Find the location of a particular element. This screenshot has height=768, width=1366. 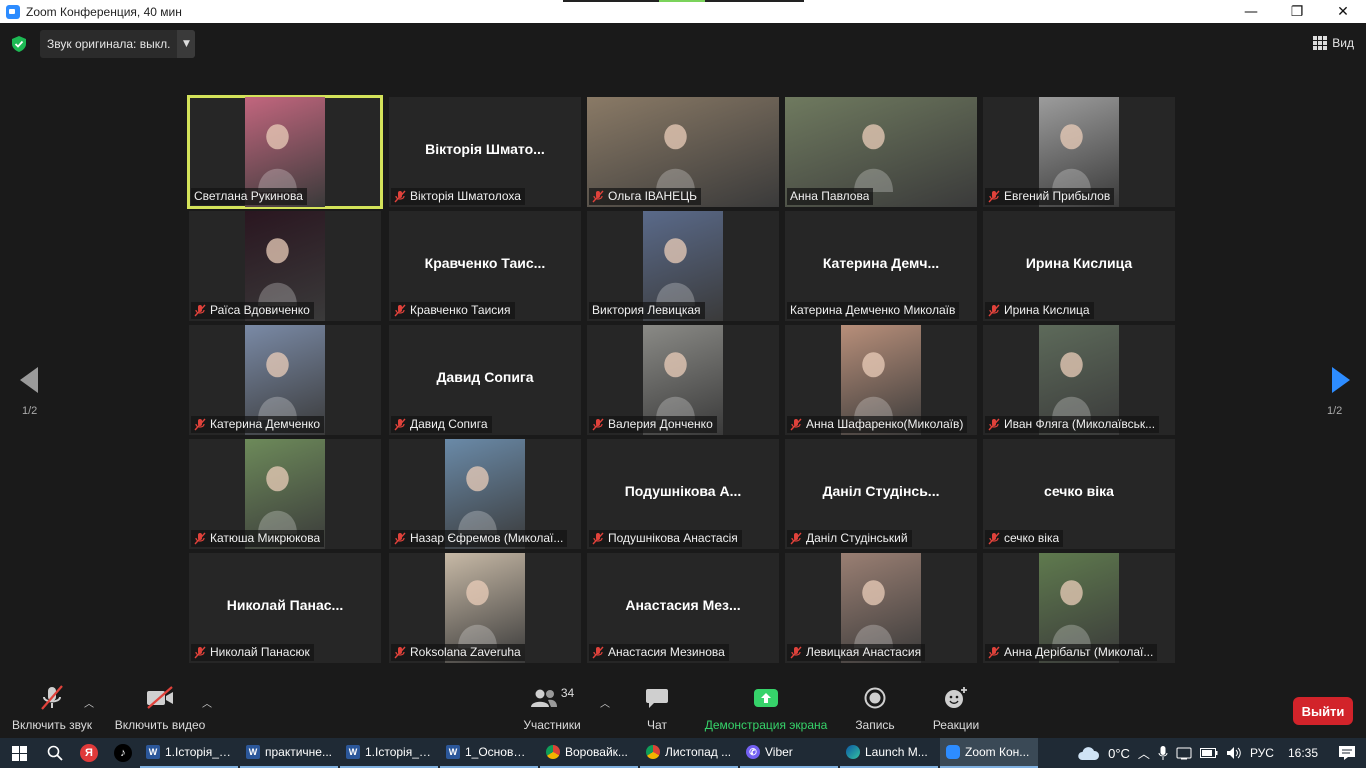

start-video-button: Включить видео is located at coordinates (160, 707).